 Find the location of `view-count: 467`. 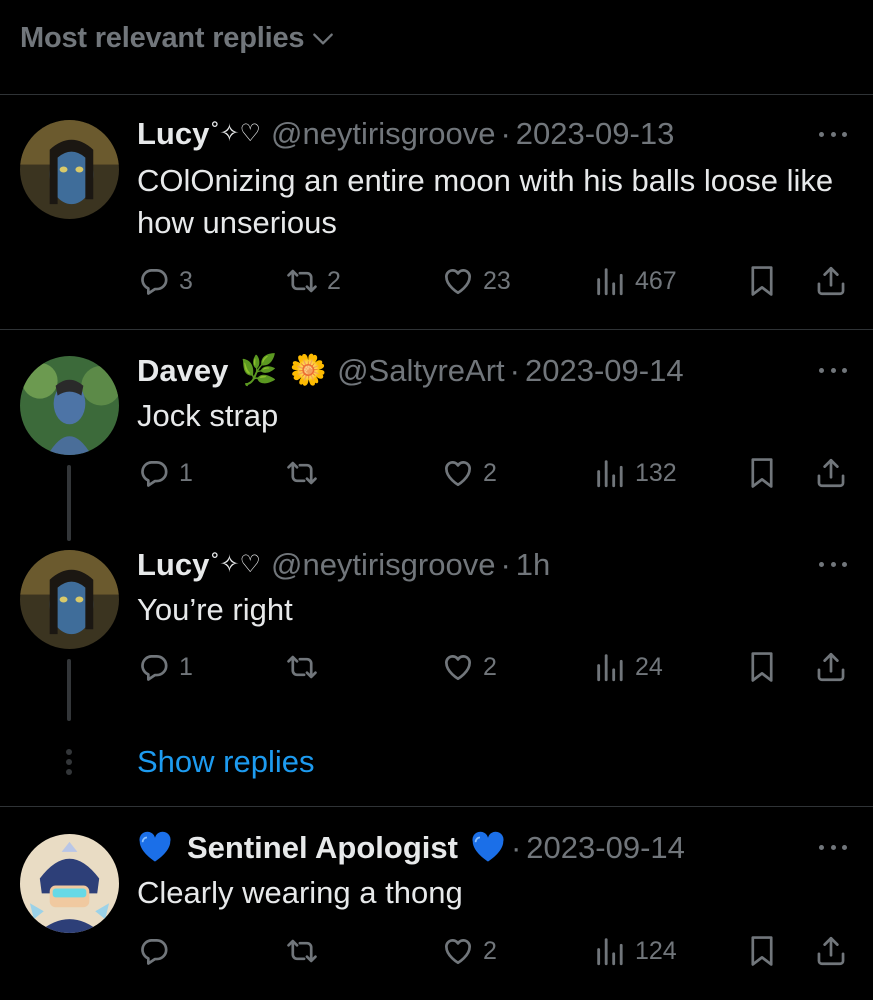

view-count: 467 is located at coordinates (656, 280).